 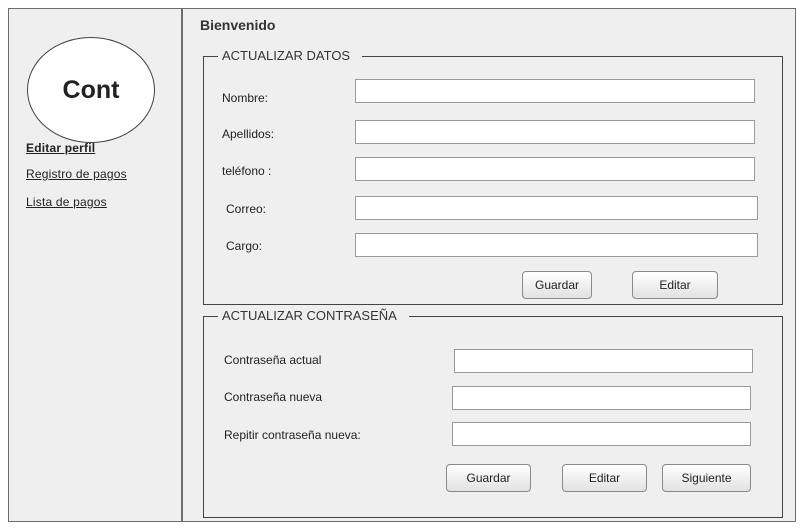 I want to click on email-field, so click(x=556, y=208).